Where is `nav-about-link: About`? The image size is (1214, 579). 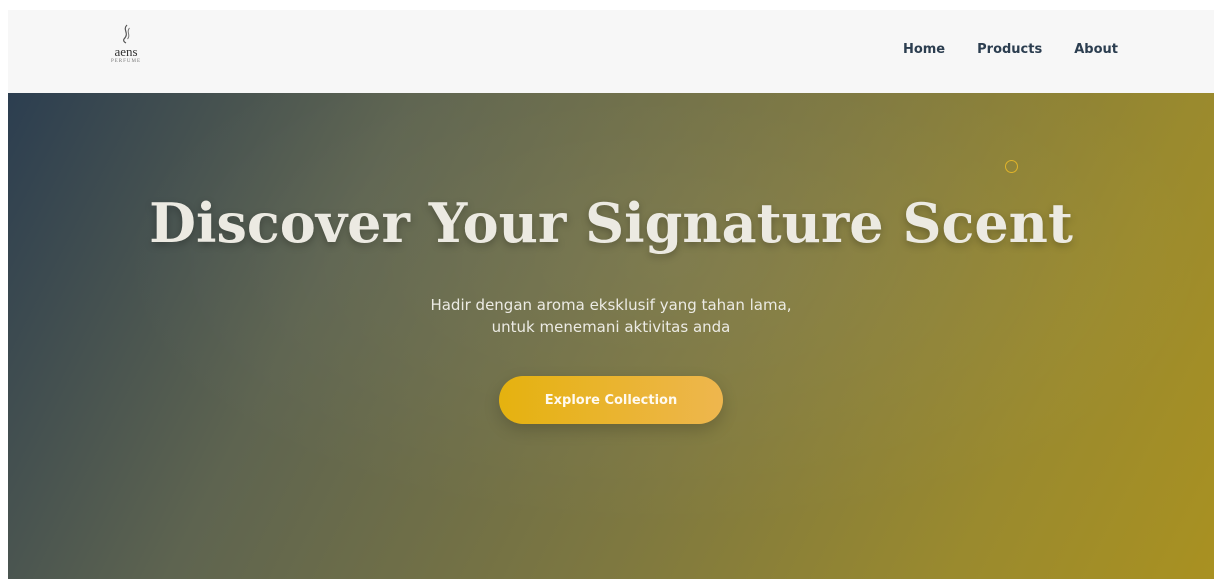
nav-about-link: About is located at coordinates (1096, 50).